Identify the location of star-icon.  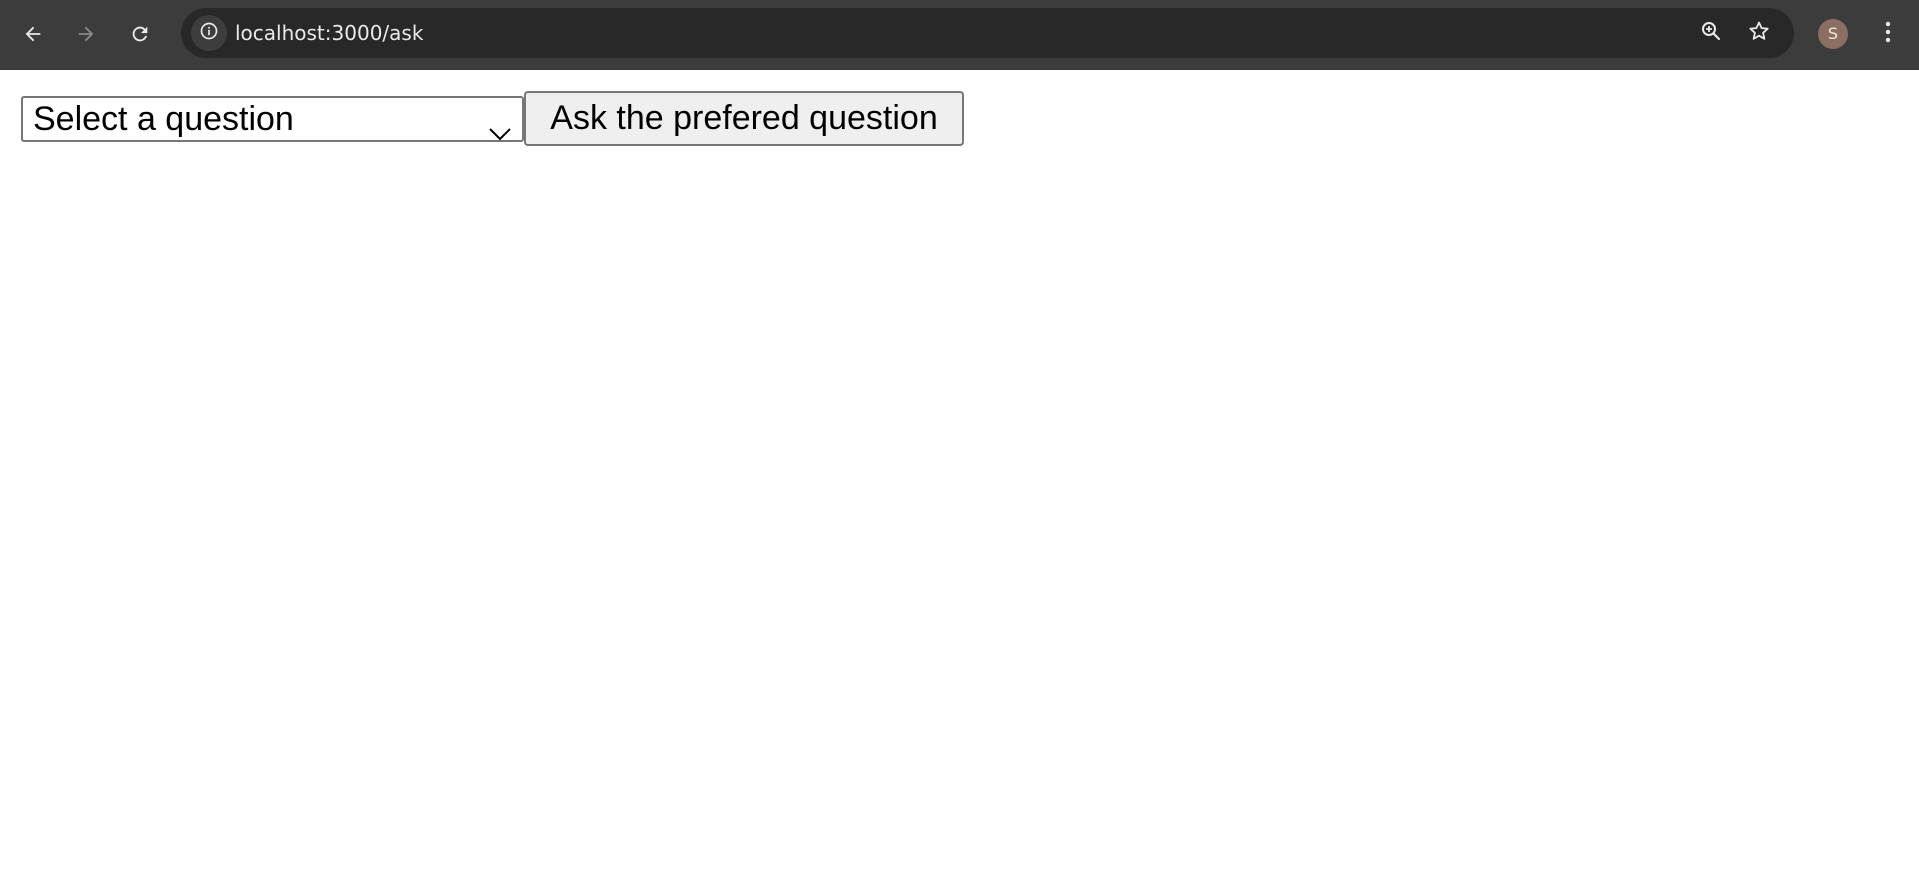
(1759, 33).